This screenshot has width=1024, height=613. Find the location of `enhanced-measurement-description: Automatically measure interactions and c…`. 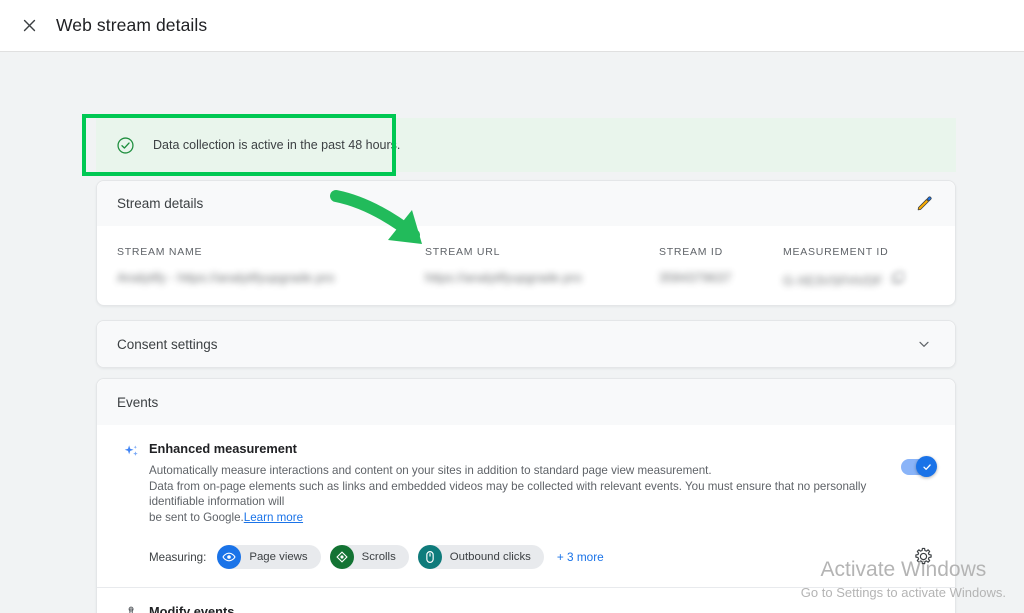

enhanced-measurement-description: Automatically measure interactions and c… is located at coordinates (521, 494).